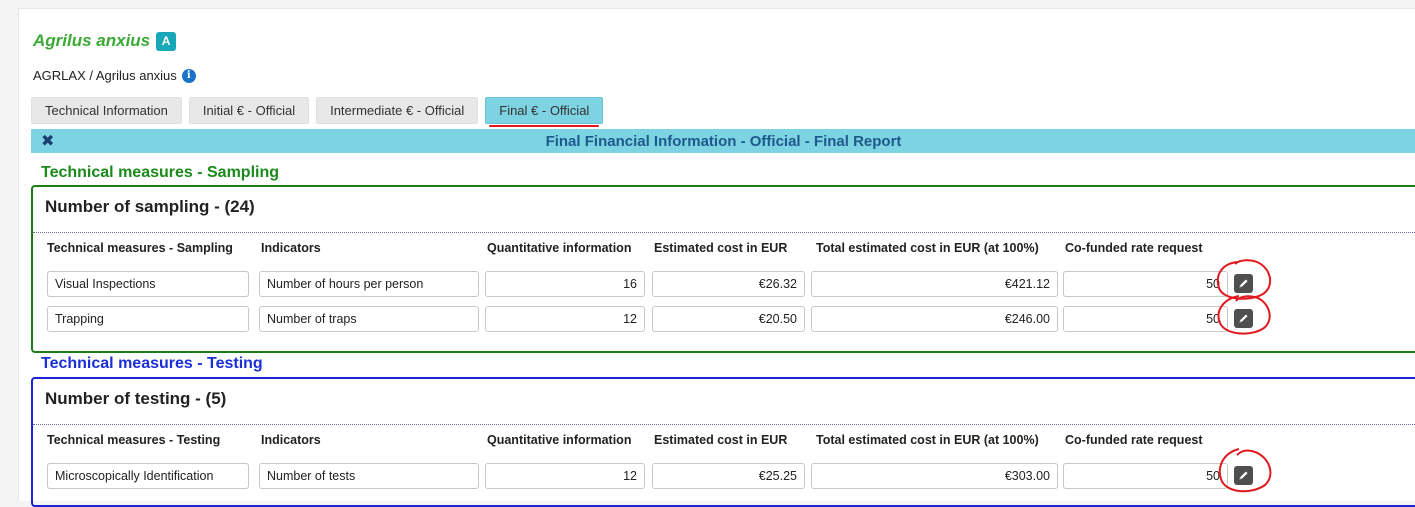 The width and height of the screenshot is (1415, 507). Describe the element at coordinates (160, 172) in the screenshot. I see `sampling-group-title: Technical measures - Sampling` at that location.